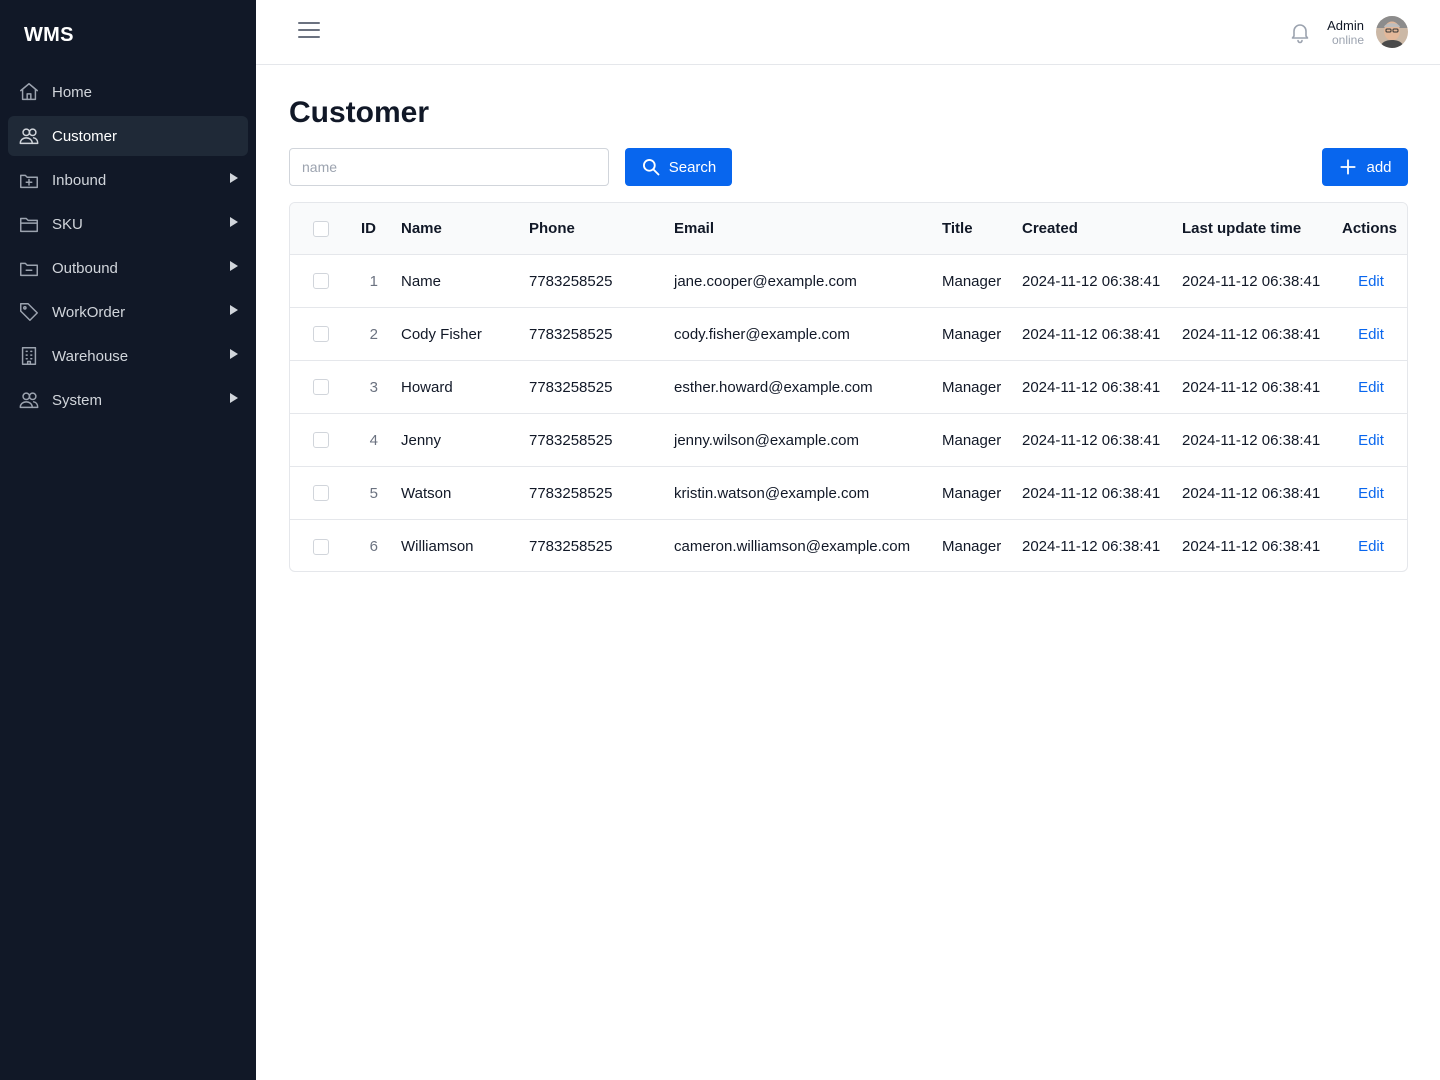 The image size is (1440, 1080). I want to click on sidebar-item-label: WorkOrder, so click(89, 312).